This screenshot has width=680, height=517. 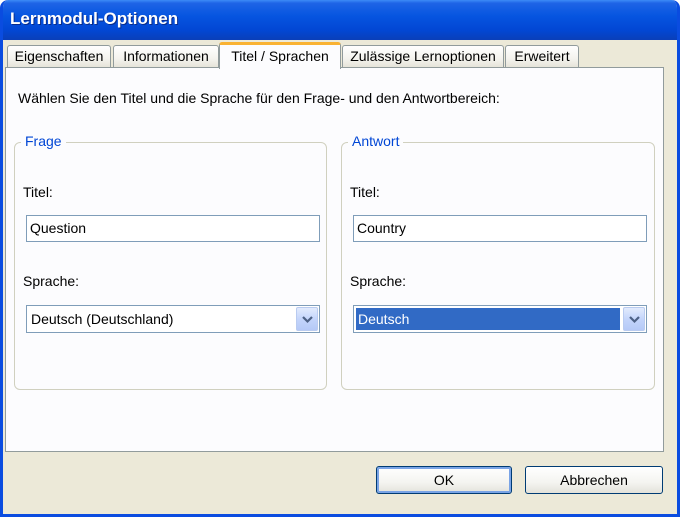 I want to click on answer-language-select: Deutsch, so click(x=500, y=319).